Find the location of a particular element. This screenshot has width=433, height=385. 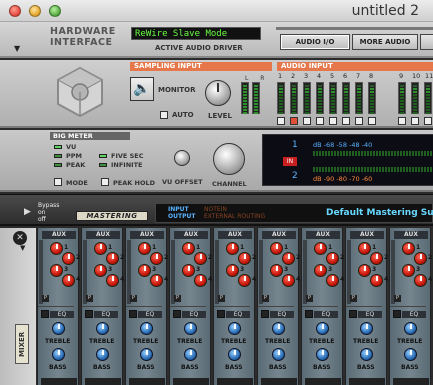

collapse-triangle-icon: ▼ is located at coordinates (17, 48).